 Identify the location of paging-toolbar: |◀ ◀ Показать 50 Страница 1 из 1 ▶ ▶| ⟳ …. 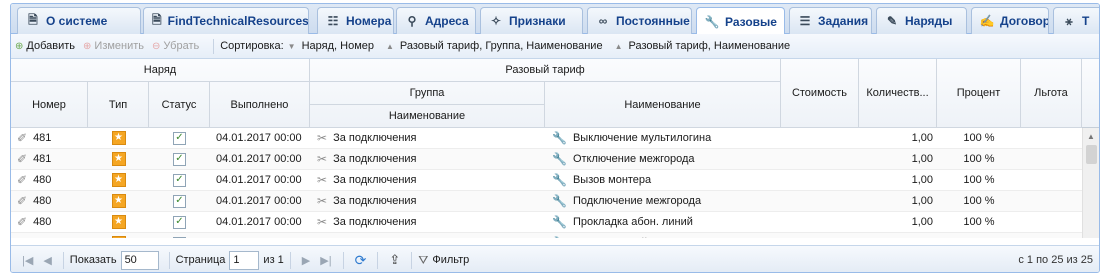
(555, 258).